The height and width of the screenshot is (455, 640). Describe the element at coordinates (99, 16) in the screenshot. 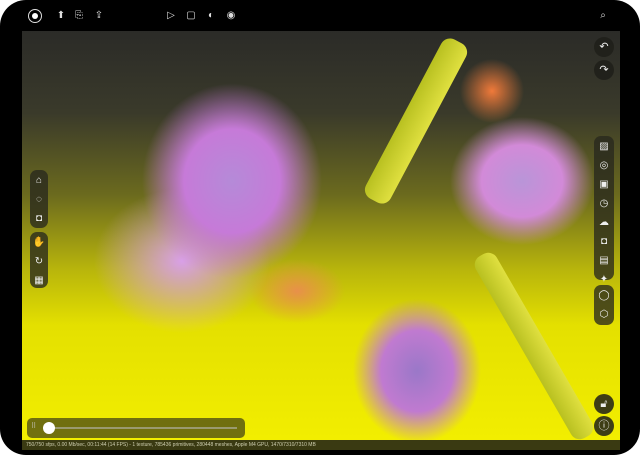

I see `share-icon: ⇪` at that location.